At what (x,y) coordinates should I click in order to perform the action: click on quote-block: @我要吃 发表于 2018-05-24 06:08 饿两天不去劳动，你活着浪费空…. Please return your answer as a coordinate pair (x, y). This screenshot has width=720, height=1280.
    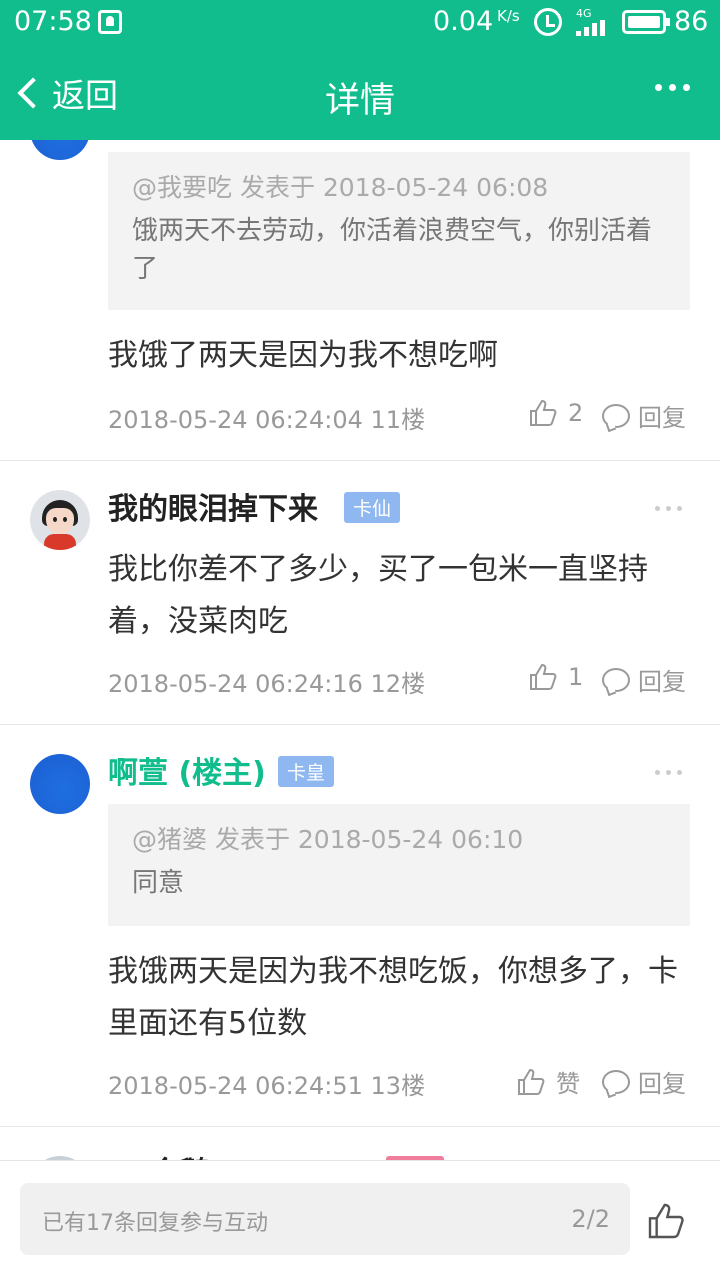
    Looking at the image, I should click on (399, 231).